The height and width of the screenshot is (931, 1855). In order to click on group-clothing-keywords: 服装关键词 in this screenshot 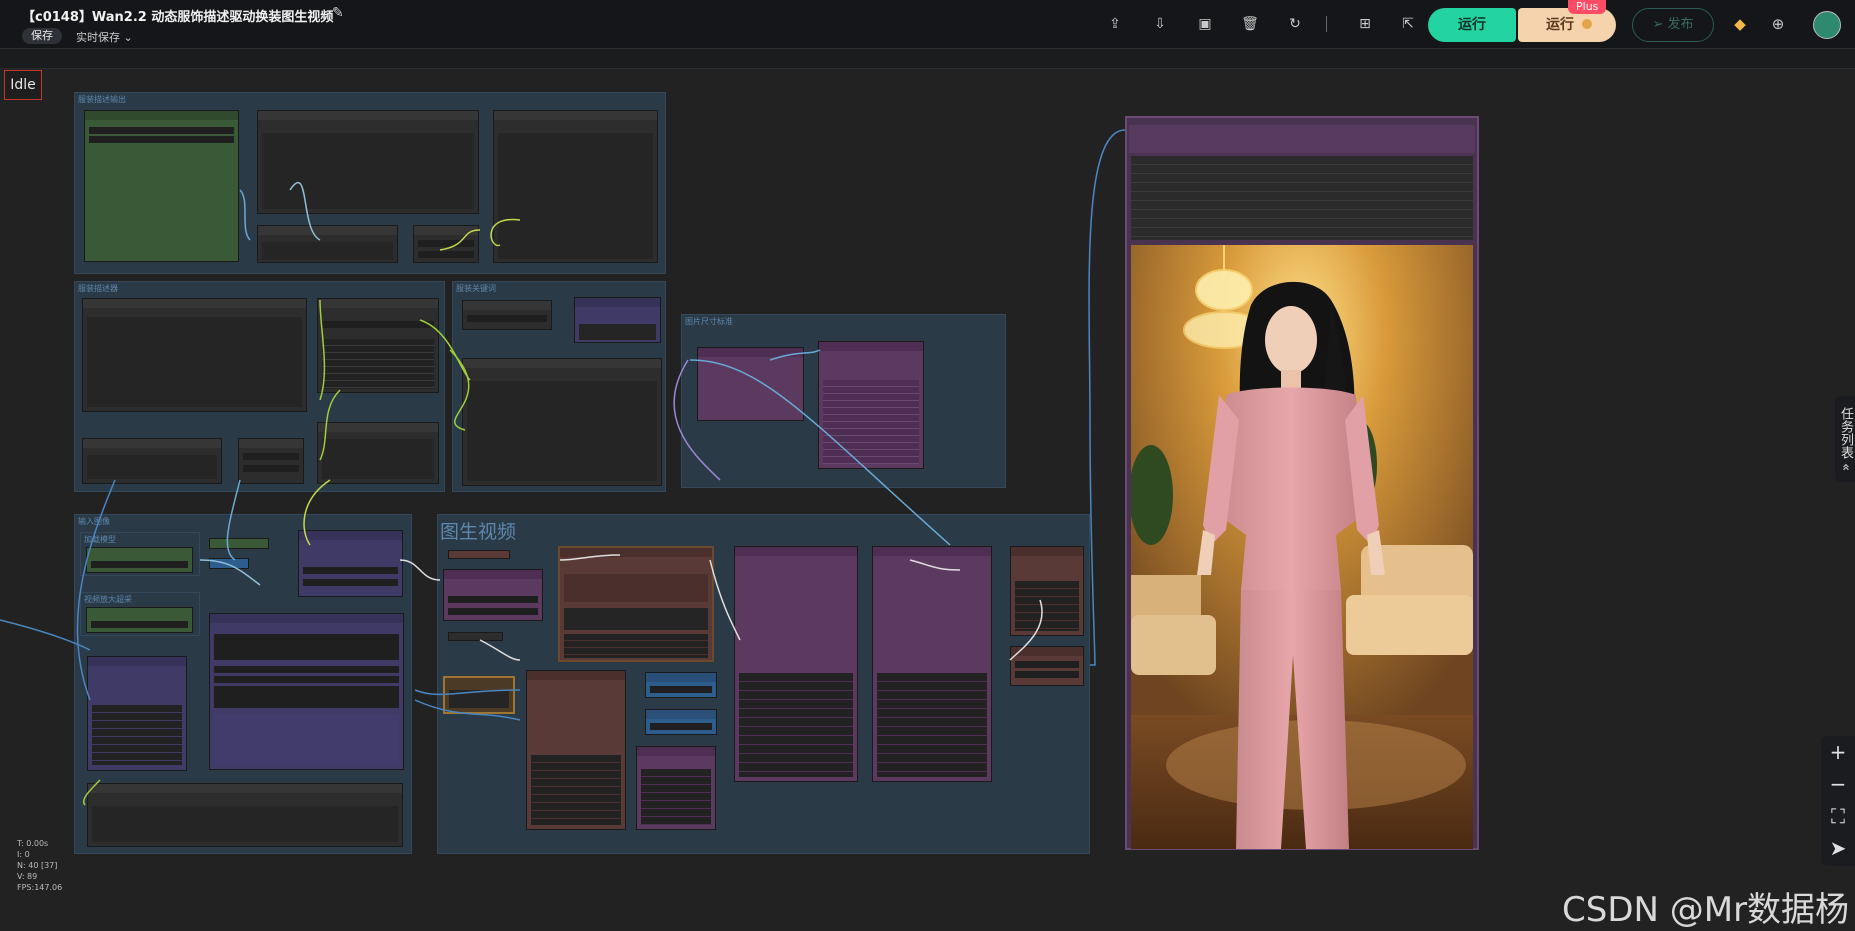, I will do `click(559, 386)`.